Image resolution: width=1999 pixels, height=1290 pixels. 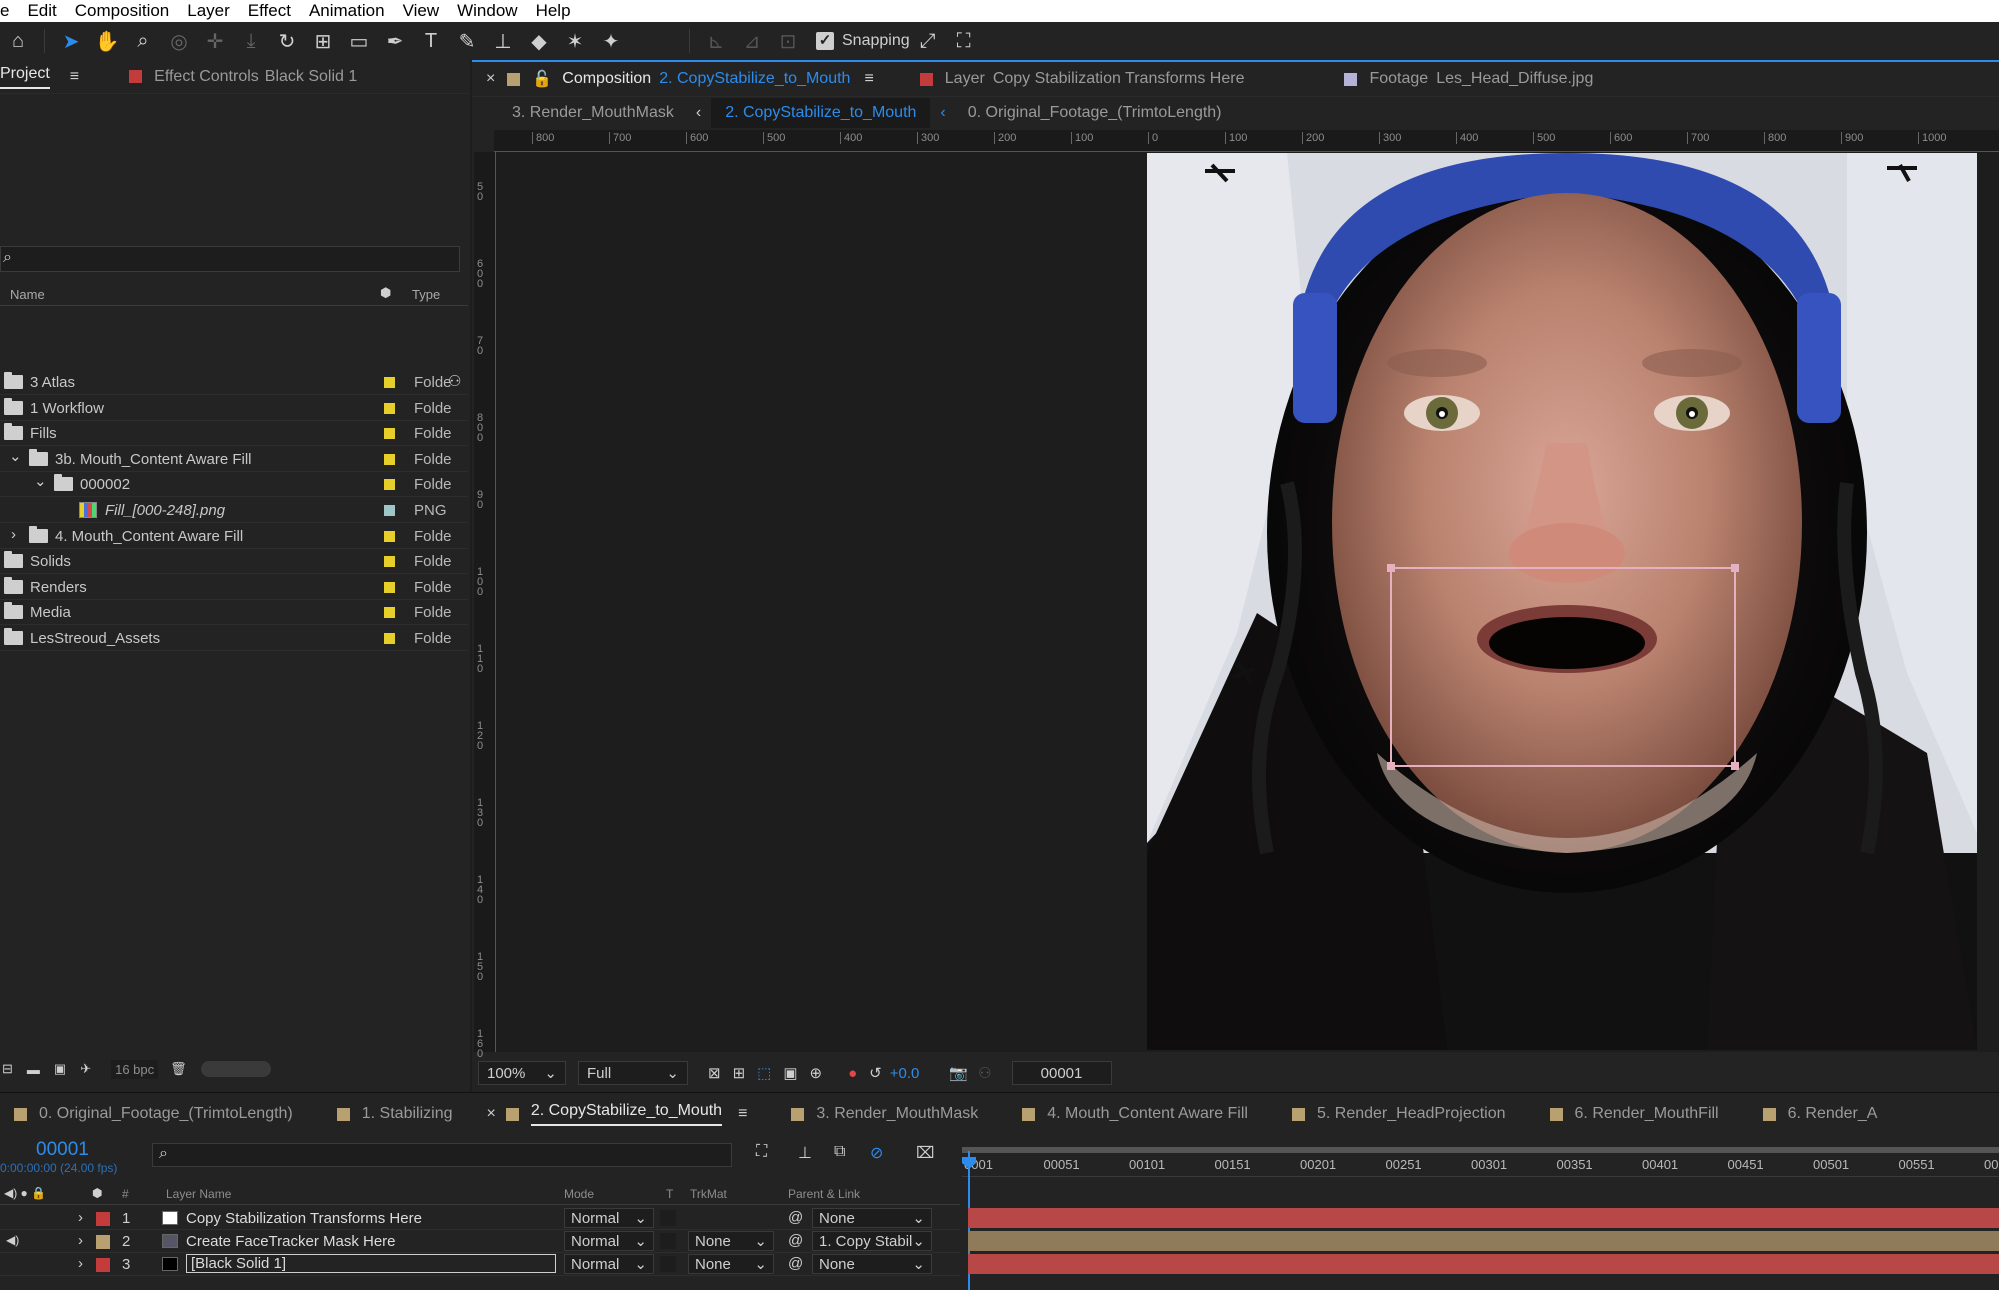 I want to click on layer-search: ⌕, so click(x=442, y=1155).